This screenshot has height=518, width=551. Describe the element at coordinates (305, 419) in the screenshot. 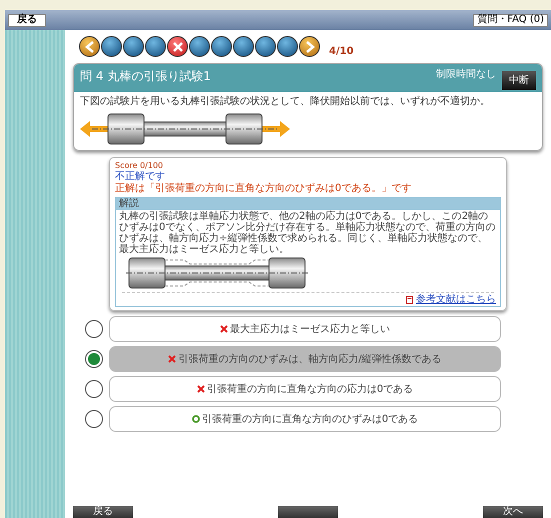

I see `answer-option: 引張荷重の方向に直角な方向のひずみは0である` at that location.